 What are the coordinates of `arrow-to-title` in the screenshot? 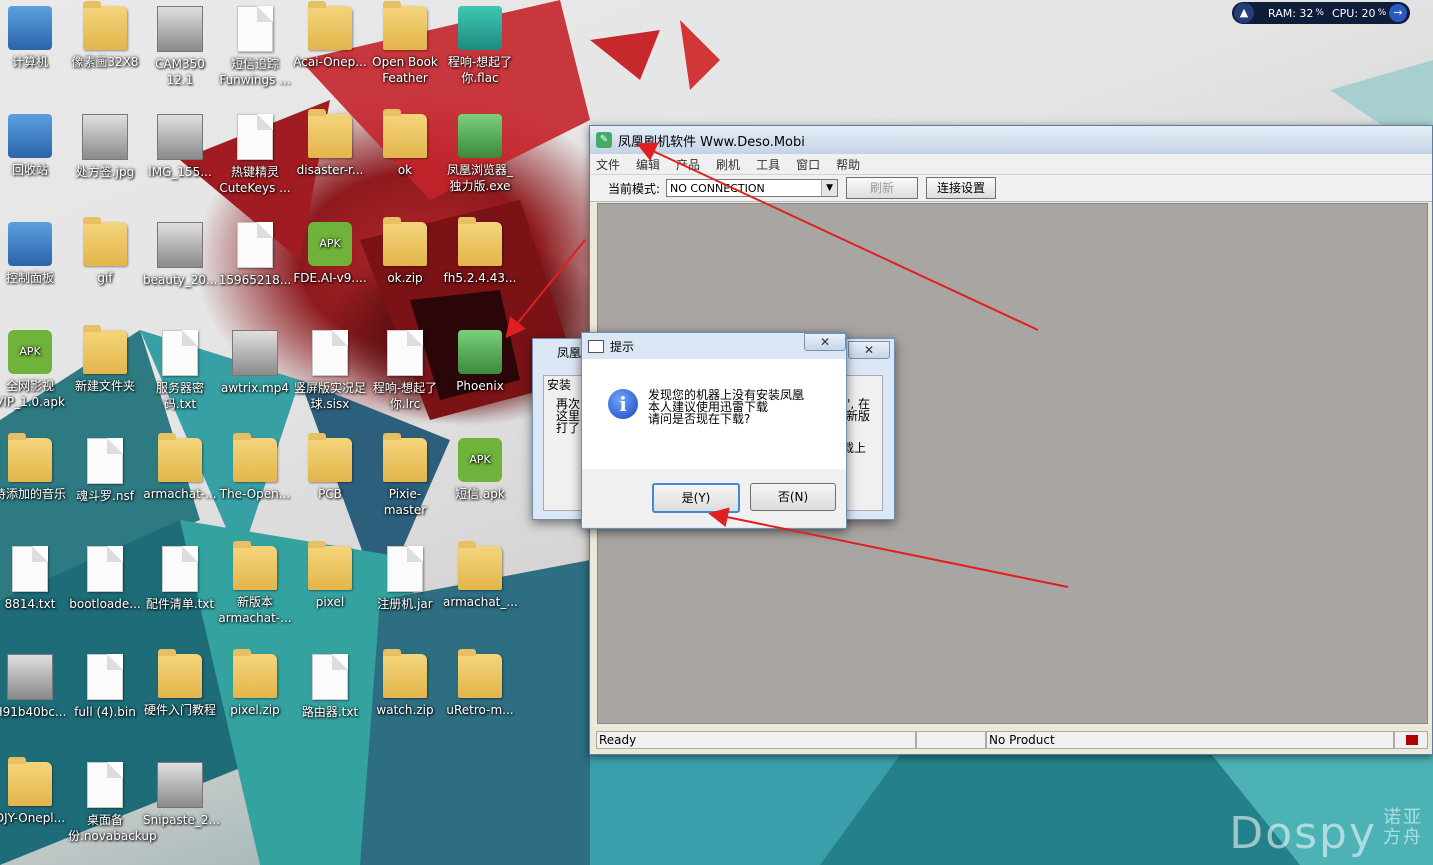 It's located at (837, 236).